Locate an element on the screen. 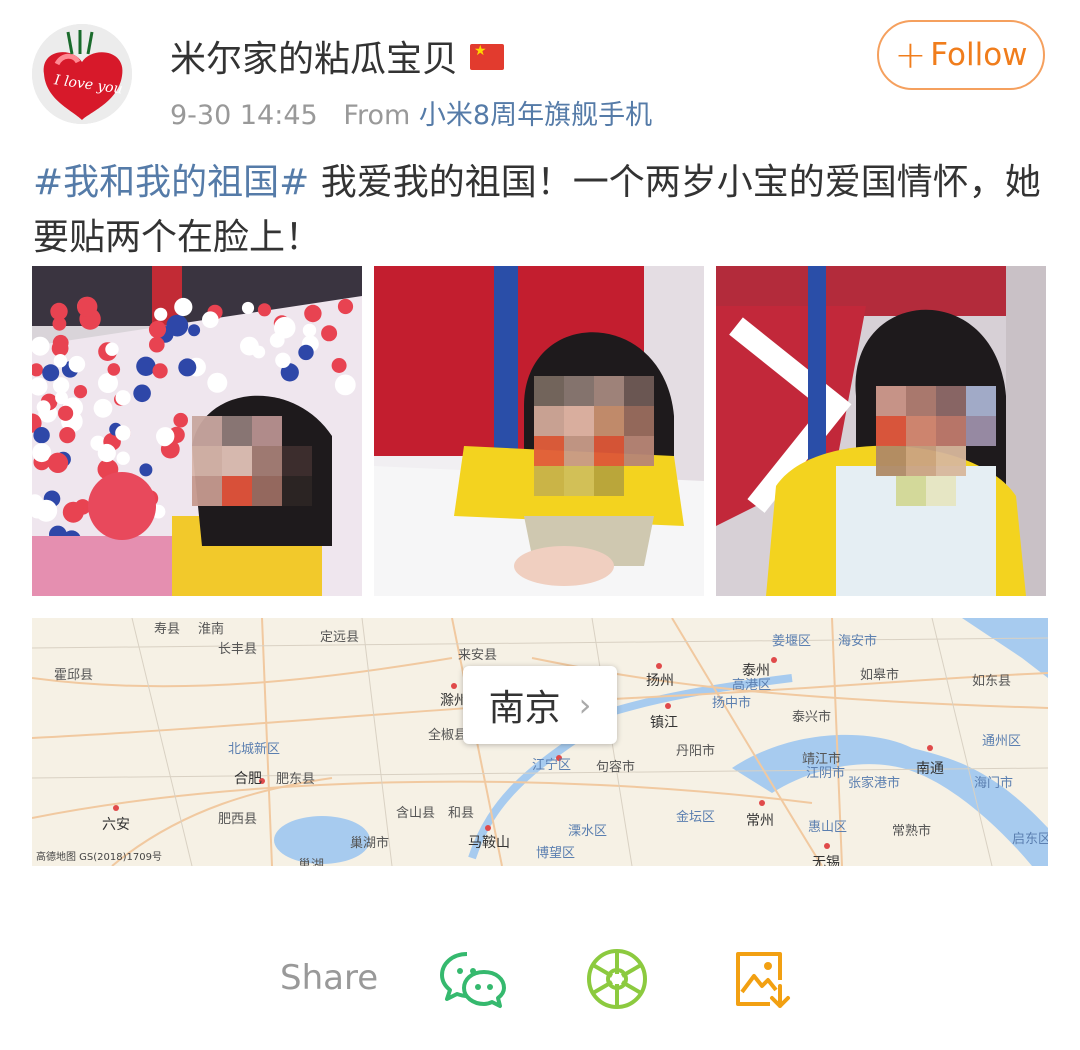  hashtag-link: #我和我的祖国# is located at coordinates (171, 182).